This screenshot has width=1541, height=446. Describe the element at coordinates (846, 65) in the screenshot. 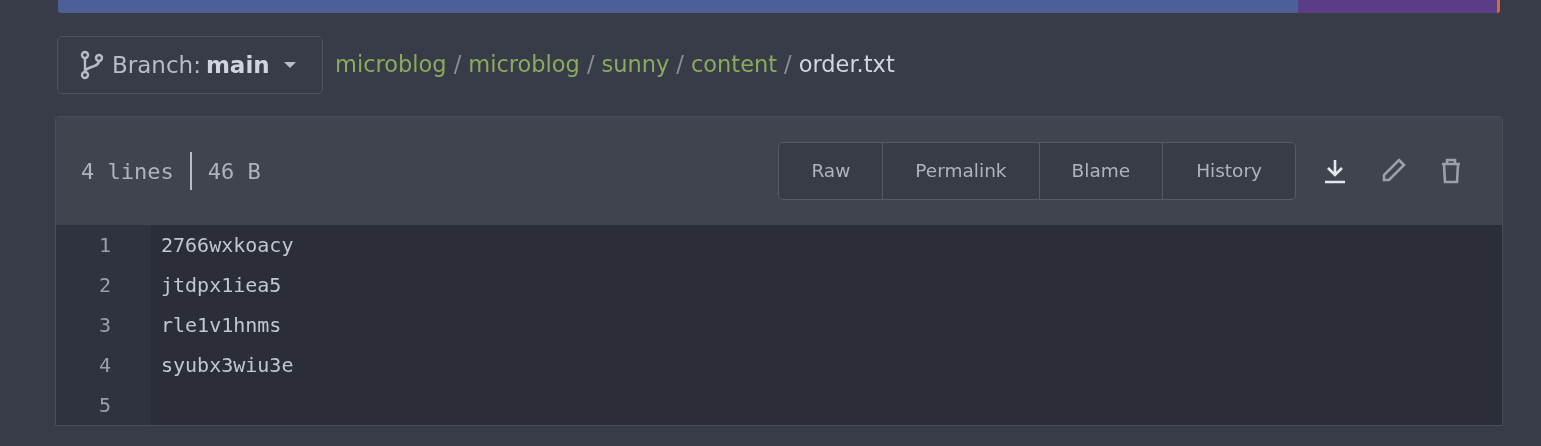

I see `file-name: order.txt` at that location.